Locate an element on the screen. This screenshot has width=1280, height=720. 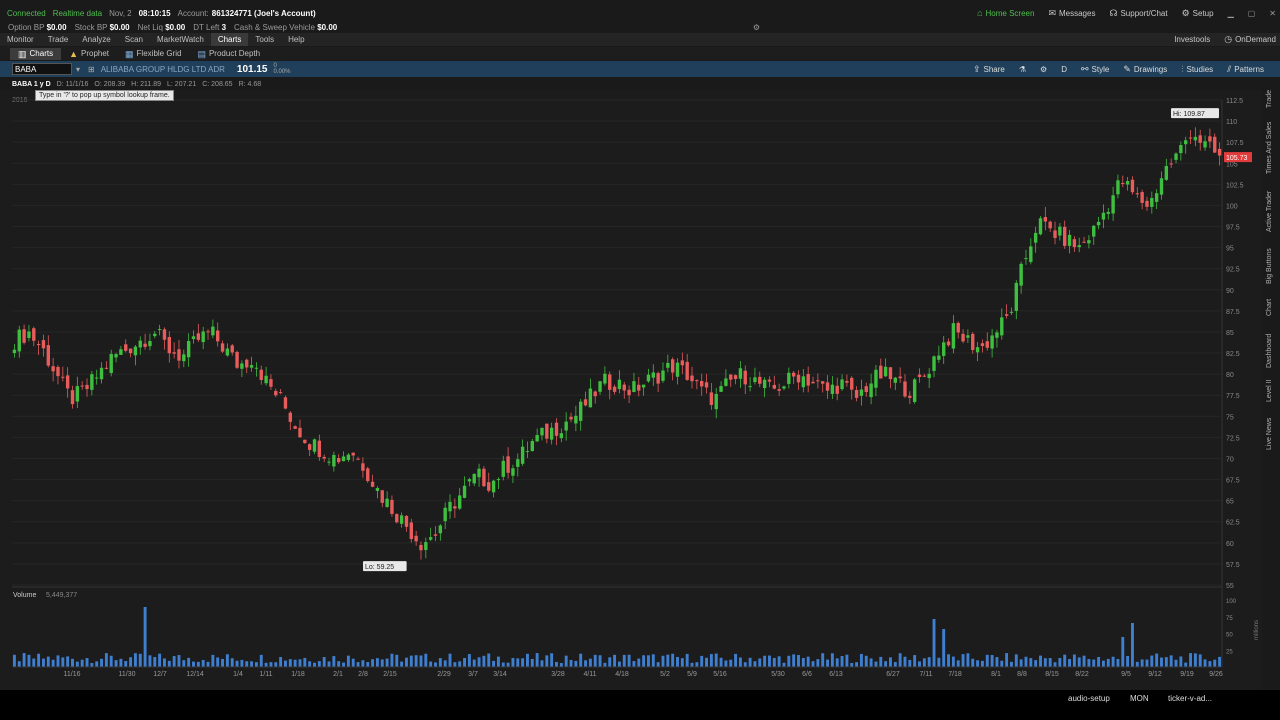
studies-button: ⫶ Studies is located at coordinates (1197, 69).